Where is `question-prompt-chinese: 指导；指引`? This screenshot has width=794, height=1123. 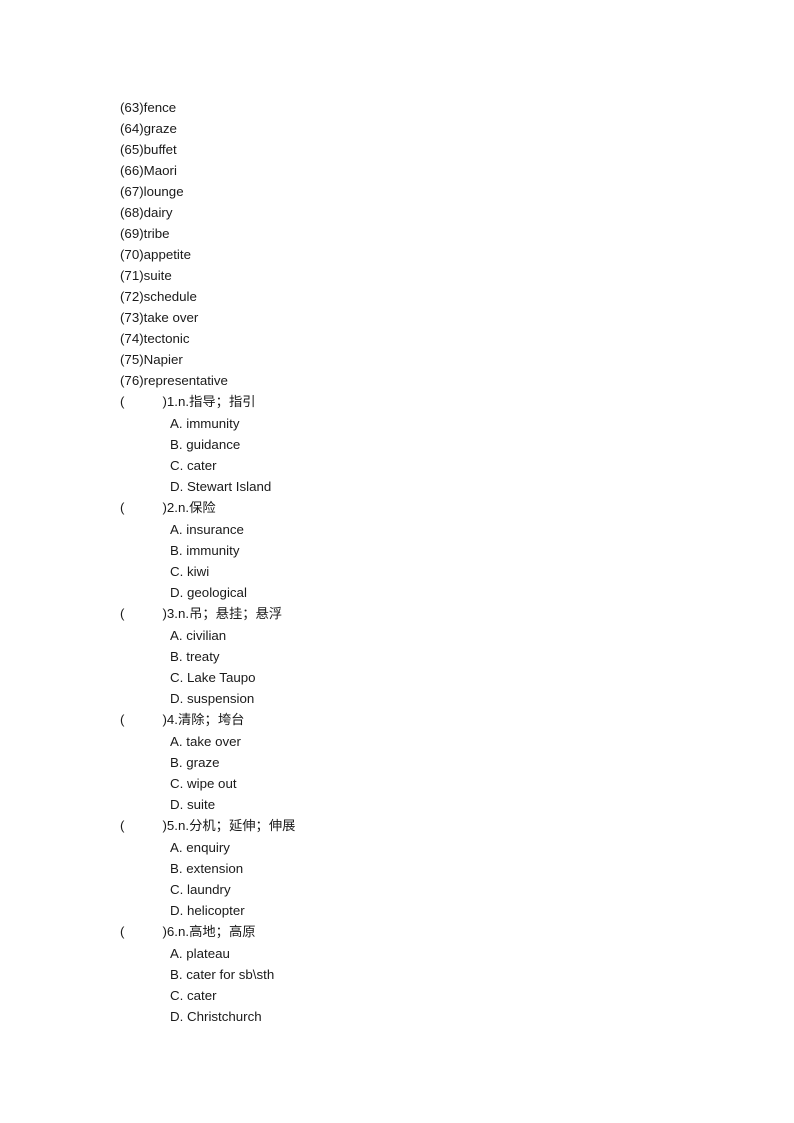 question-prompt-chinese: 指导；指引 is located at coordinates (222, 402).